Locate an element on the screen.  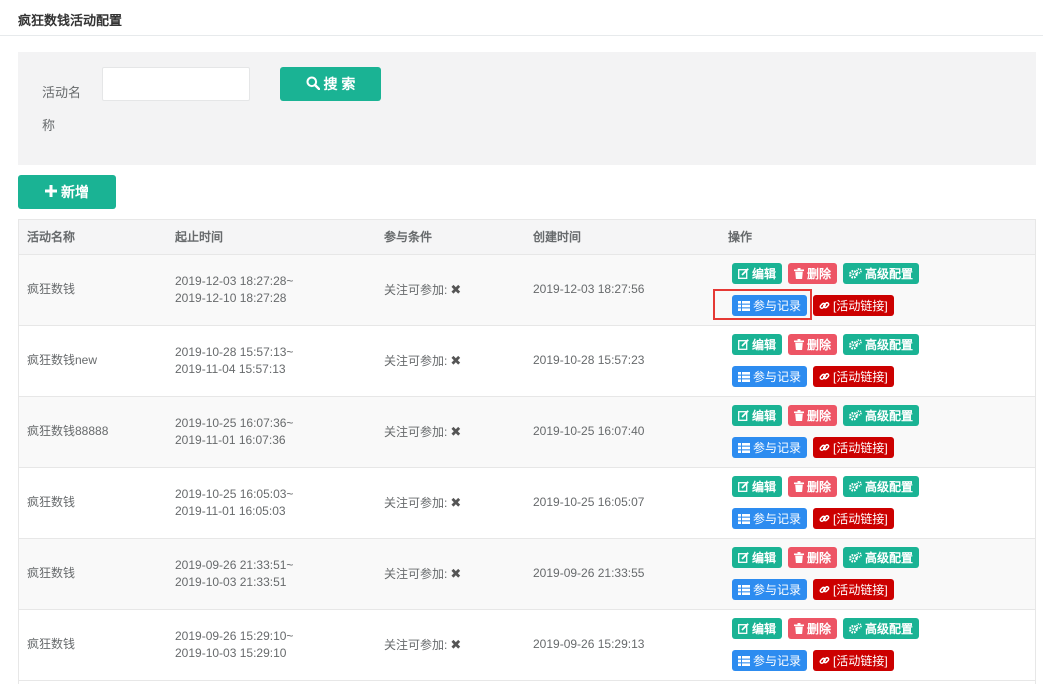
activity-name-cell: 疯狂数钱new is located at coordinates (62, 360).